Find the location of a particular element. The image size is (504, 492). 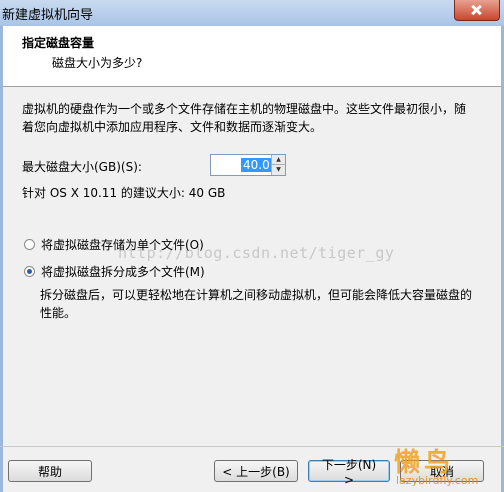

back-button: < 上一步(B) is located at coordinates (256, 471).